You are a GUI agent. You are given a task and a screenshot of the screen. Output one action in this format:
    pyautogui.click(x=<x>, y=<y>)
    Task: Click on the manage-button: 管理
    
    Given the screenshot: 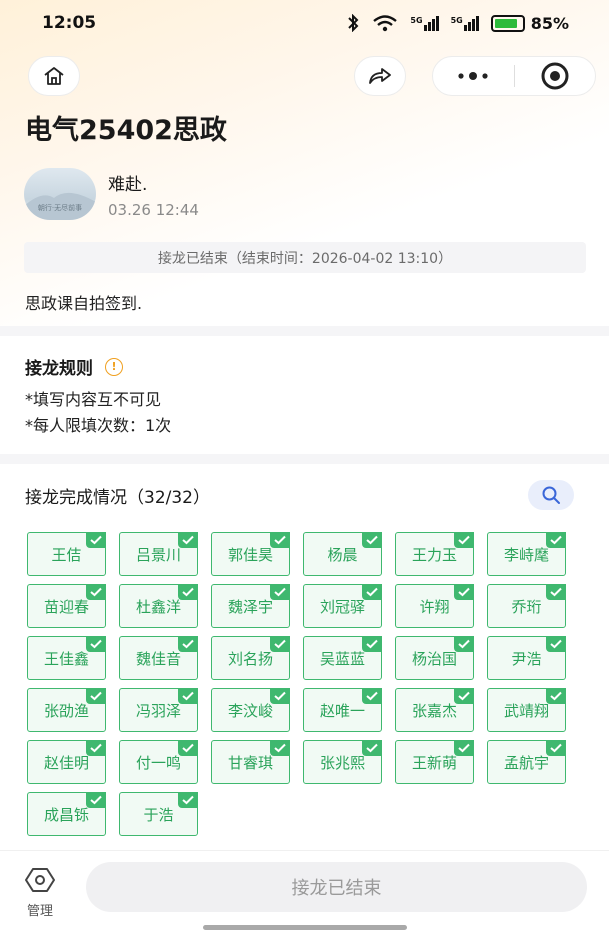 What is the action you would take?
    pyautogui.click(x=40, y=893)
    